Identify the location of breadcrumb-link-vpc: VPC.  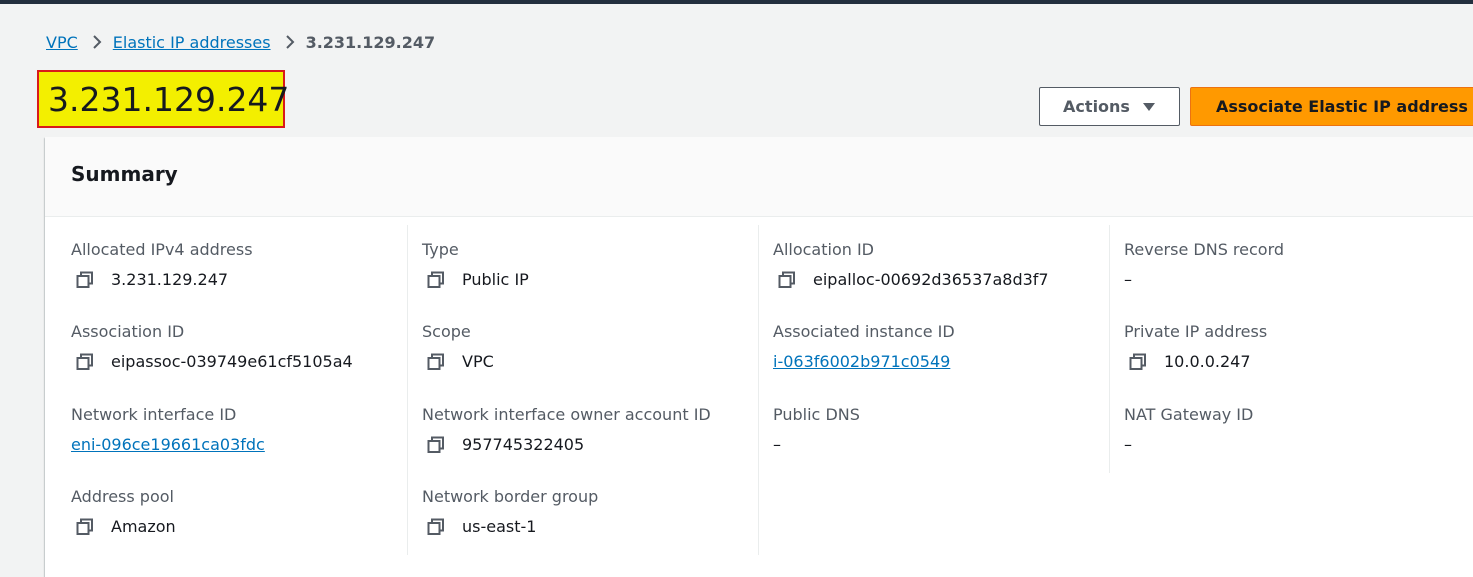
(62, 42).